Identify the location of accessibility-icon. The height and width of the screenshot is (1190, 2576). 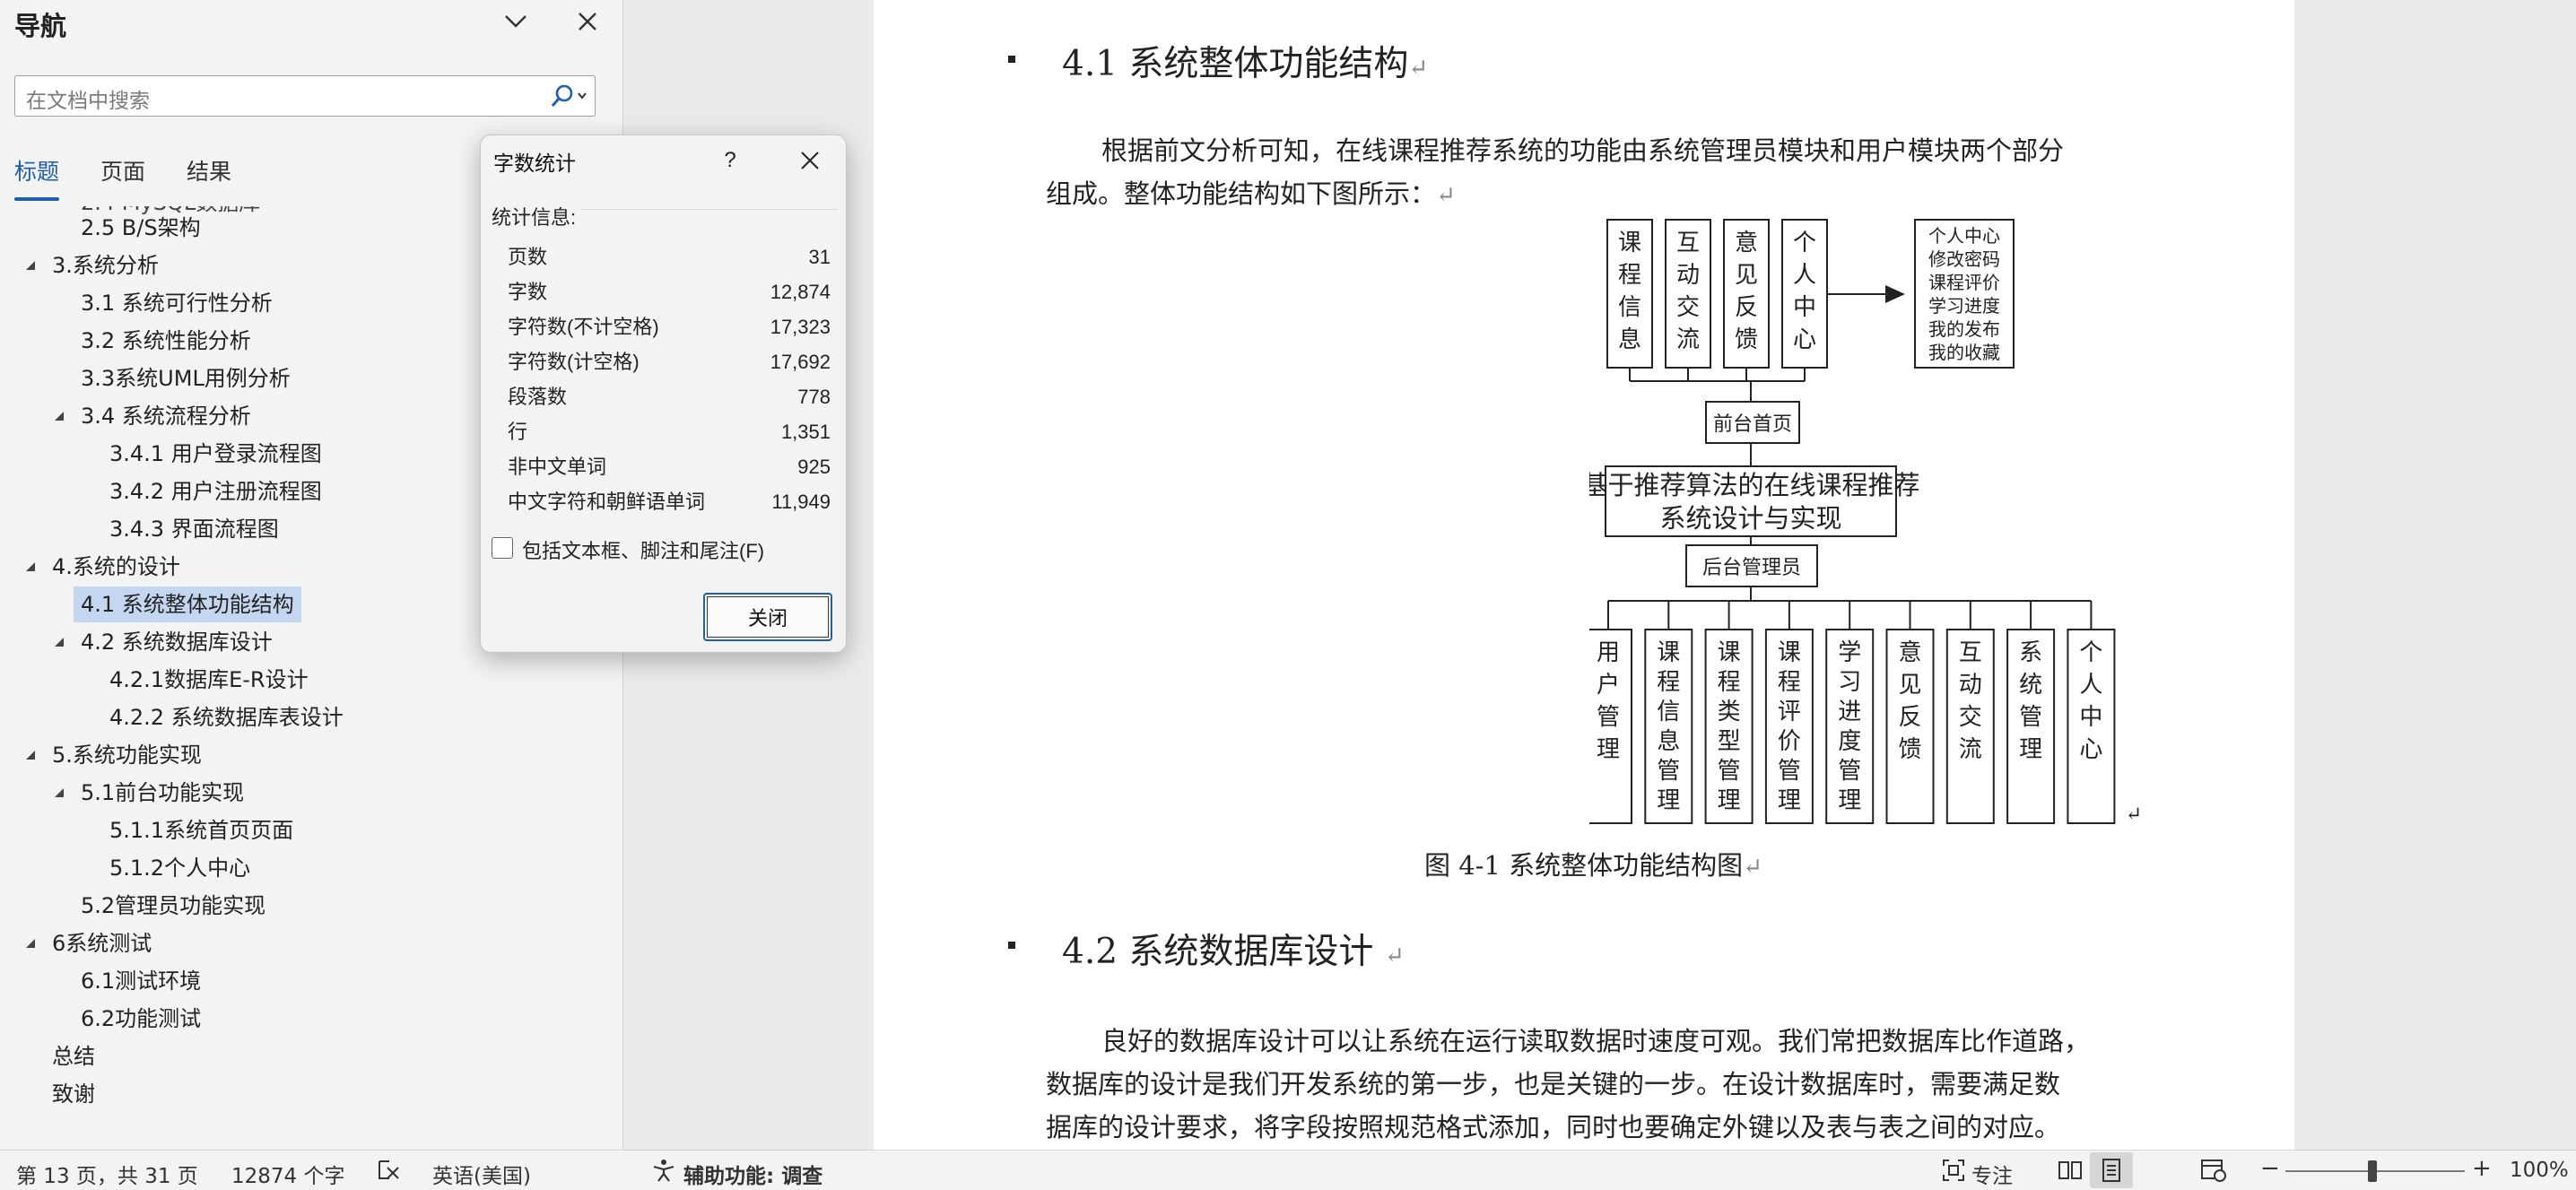
(663, 1170).